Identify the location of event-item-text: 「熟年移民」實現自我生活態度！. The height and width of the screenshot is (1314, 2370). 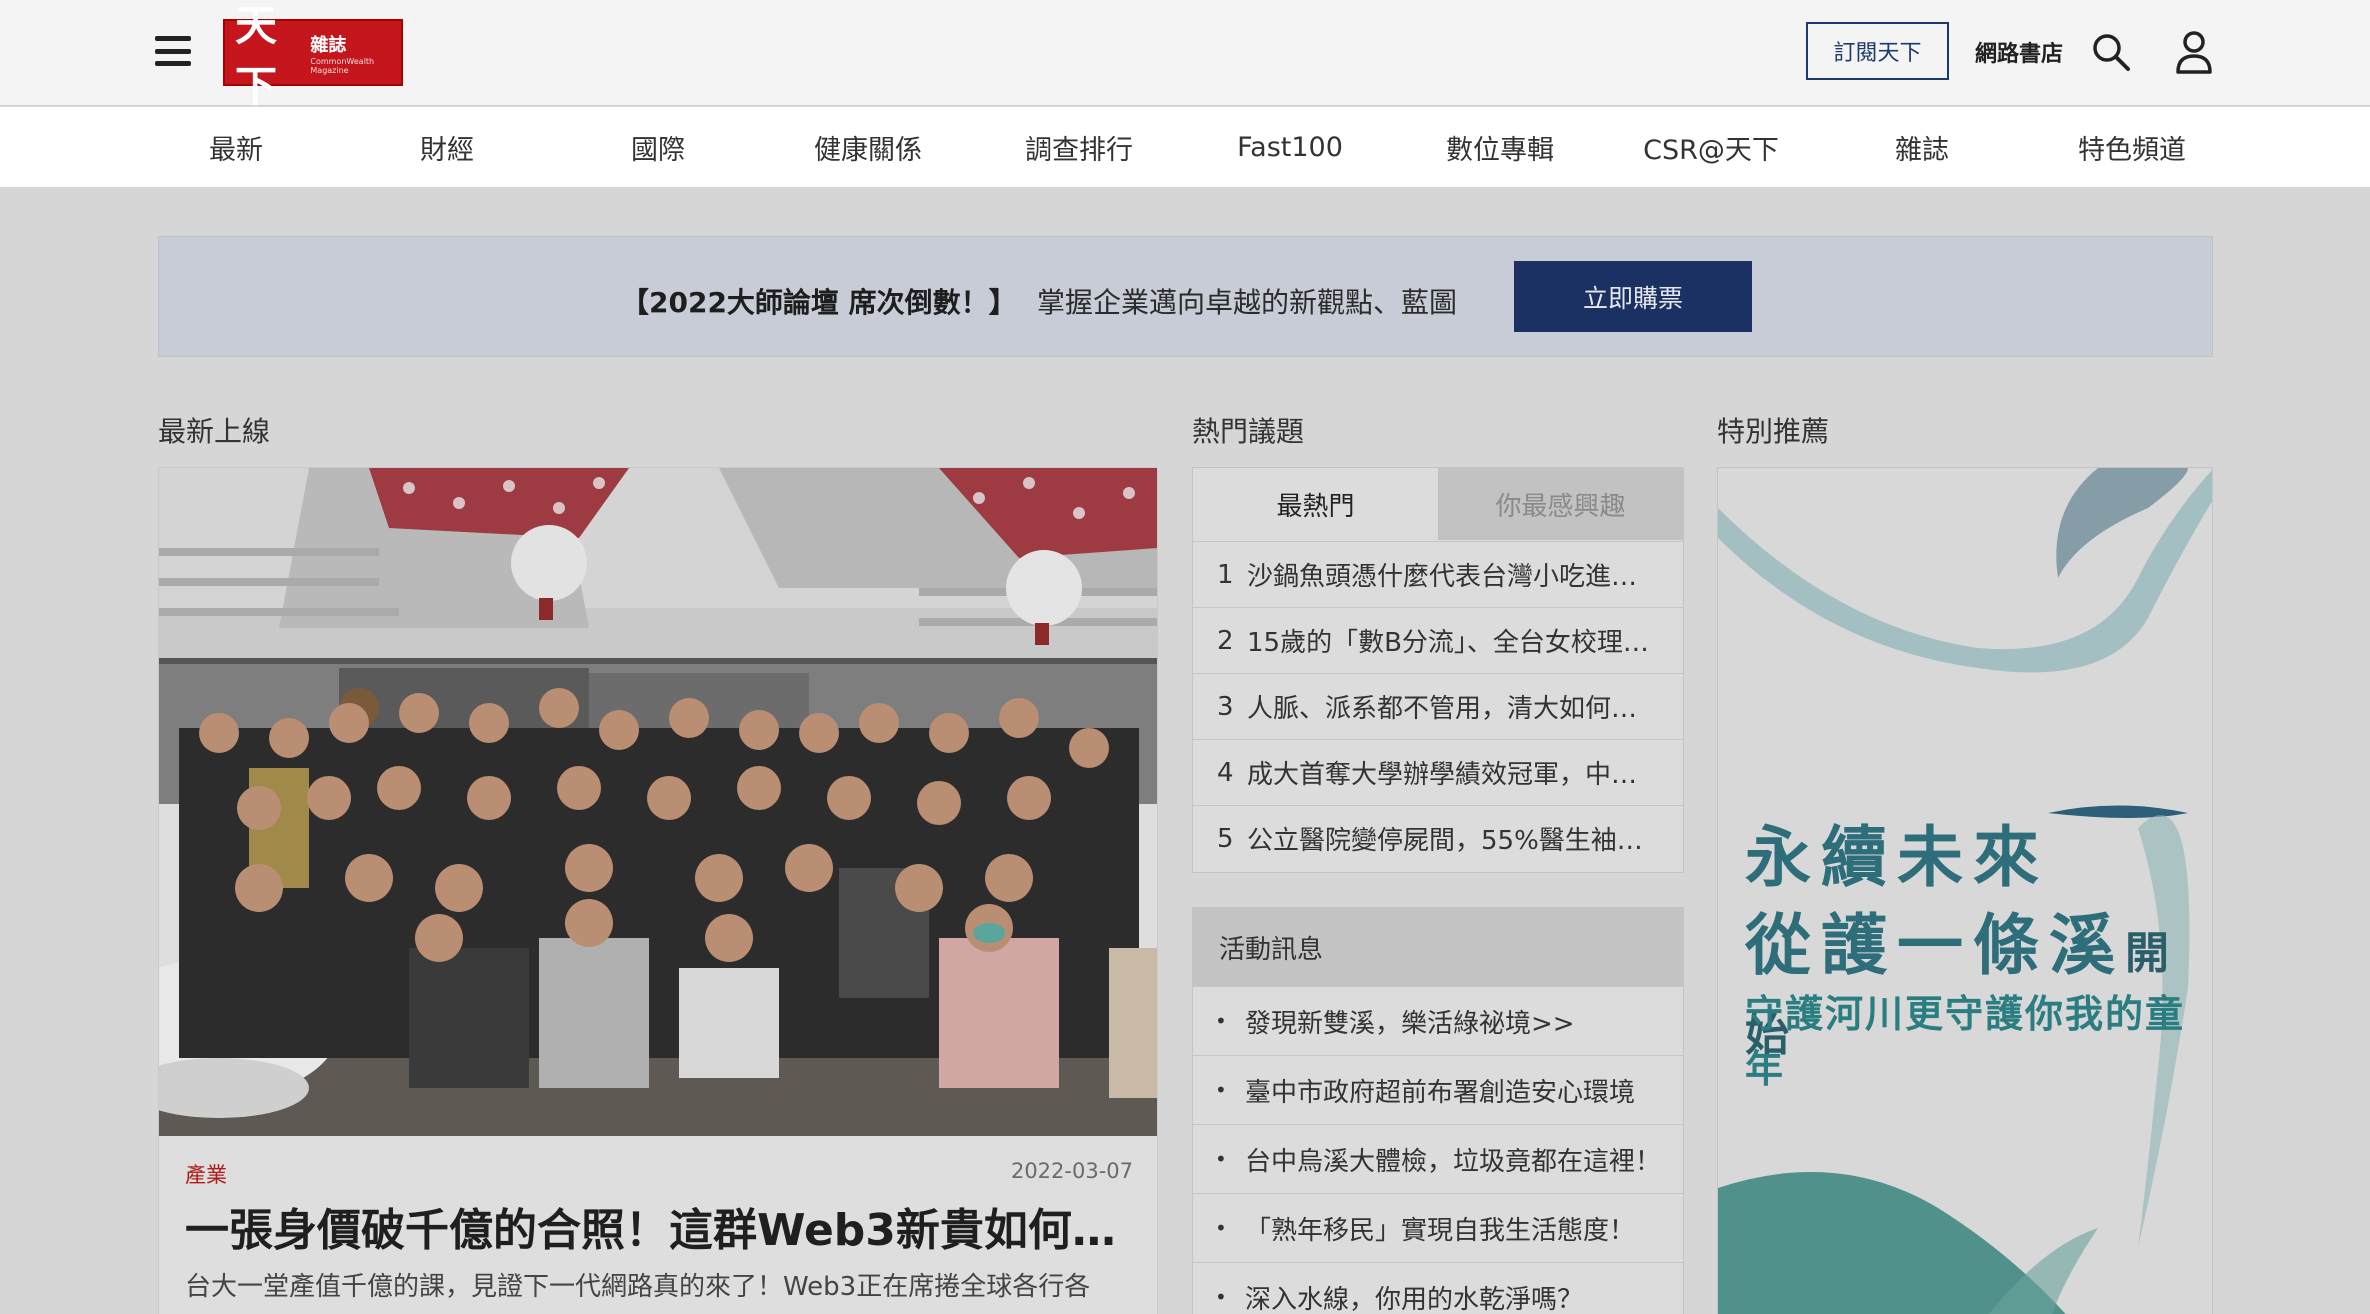
(1440, 1230).